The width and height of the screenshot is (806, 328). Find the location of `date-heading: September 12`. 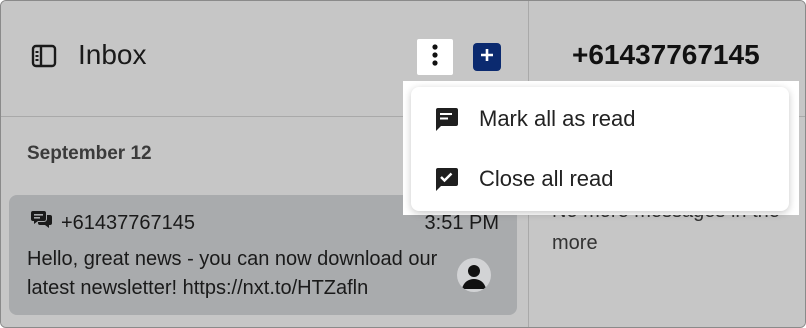

date-heading: September 12 is located at coordinates (89, 153).